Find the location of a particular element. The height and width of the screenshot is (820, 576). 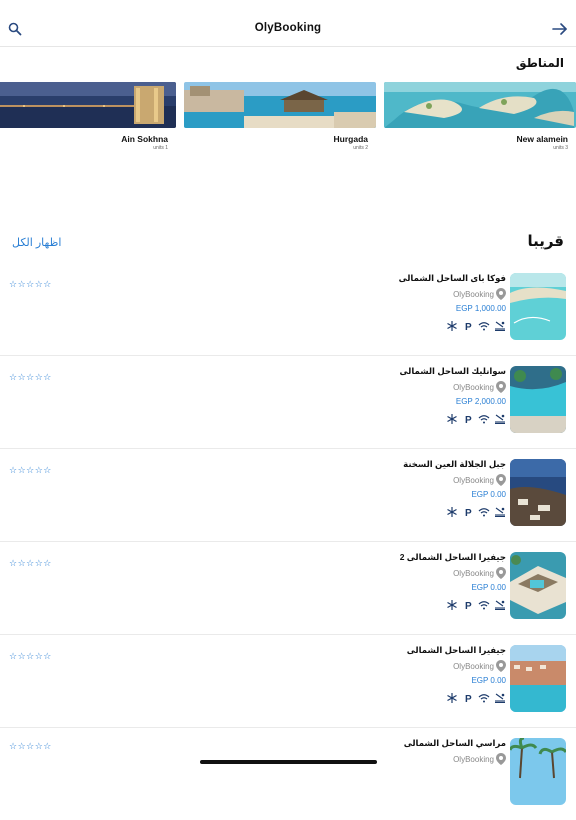

region-name: New alamein is located at coordinates (542, 139).